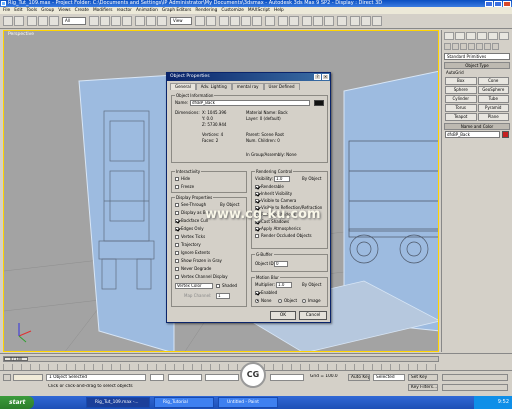 Image resolution: width=512 pixels, height=409 pixels. What do you see at coordinates (184, 402) in the screenshot?
I see `task-rig-tutorial: Rig_Tutorial` at bounding box center [184, 402].